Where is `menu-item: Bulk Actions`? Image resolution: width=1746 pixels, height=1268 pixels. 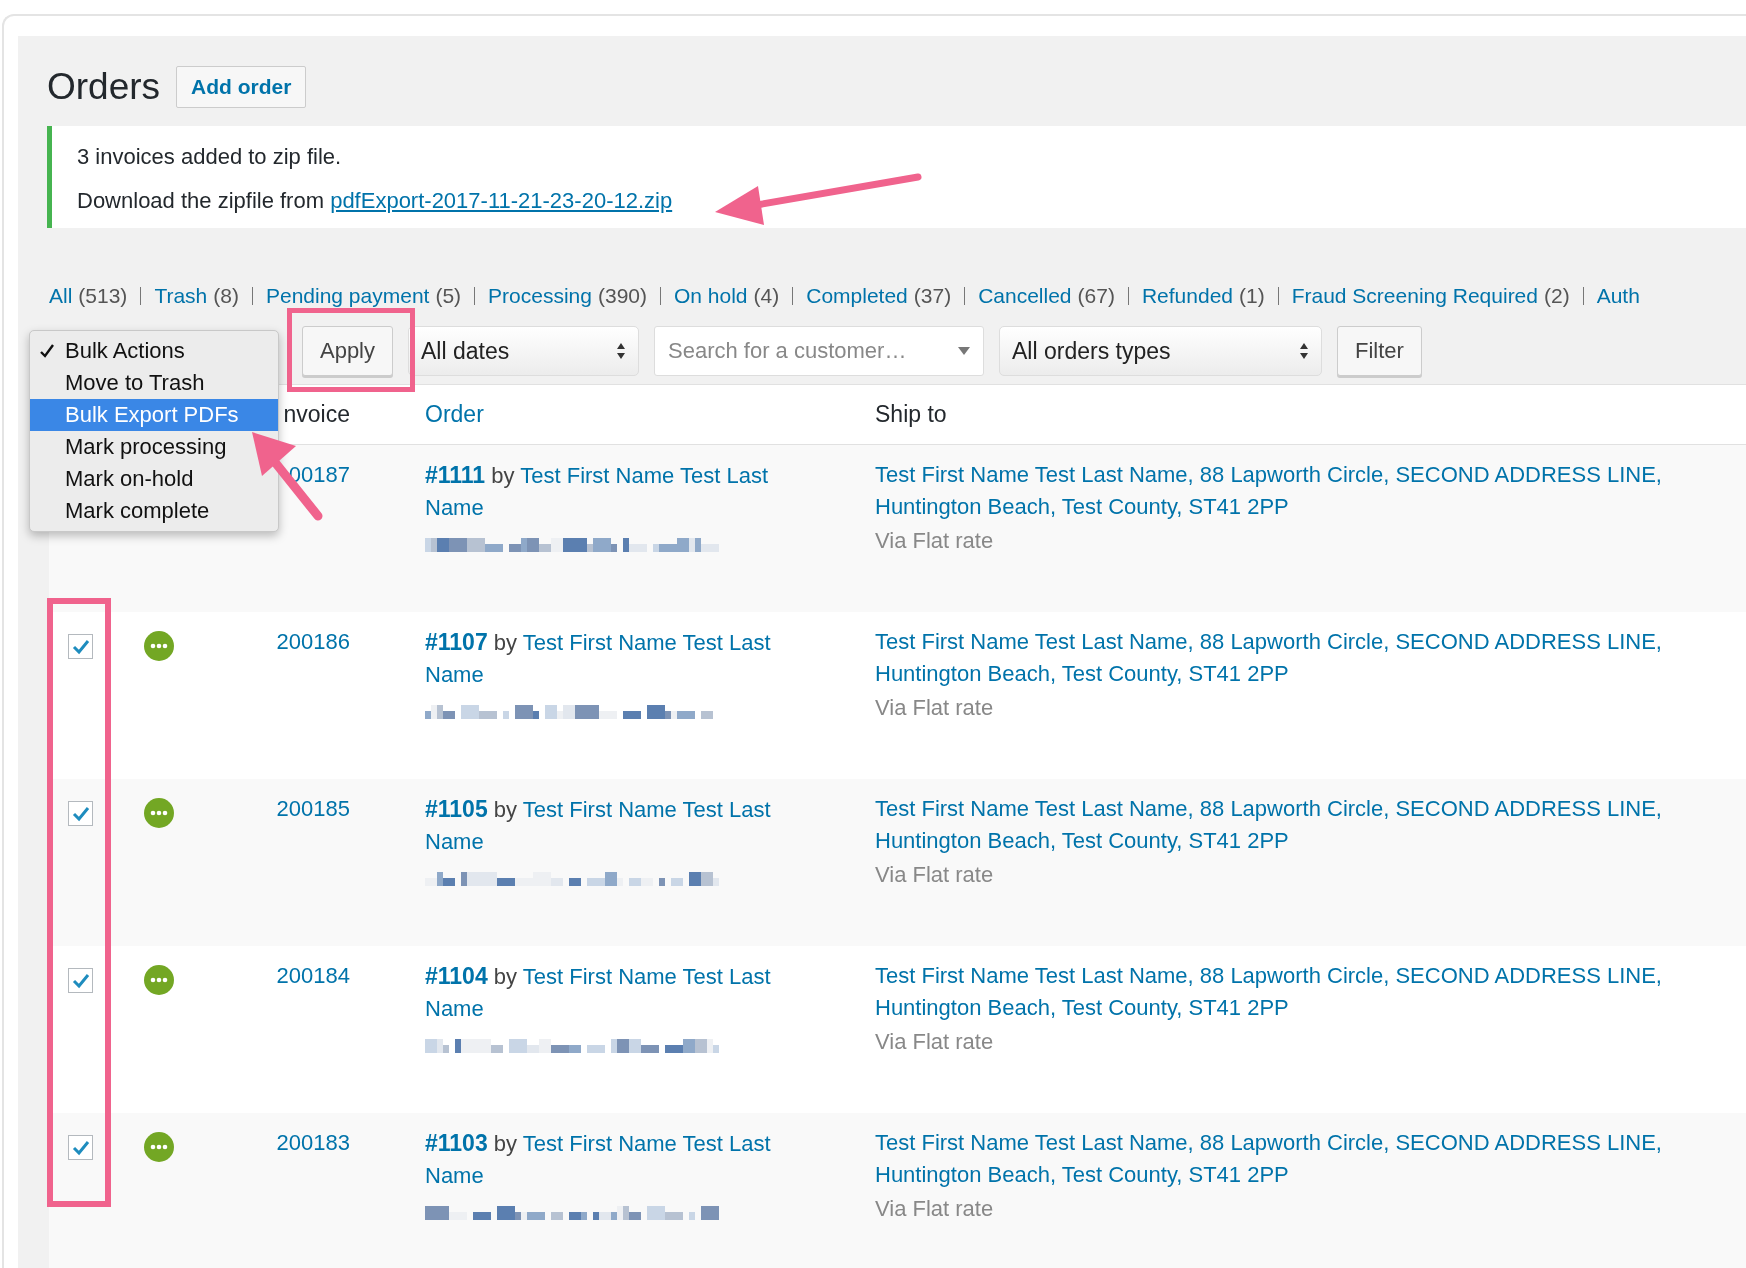 menu-item: Bulk Actions is located at coordinates (107, 351).